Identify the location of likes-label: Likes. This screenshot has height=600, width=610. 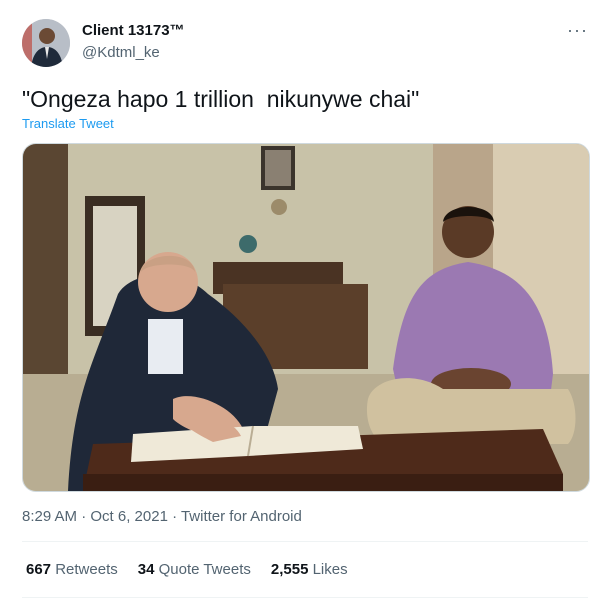
(330, 569).